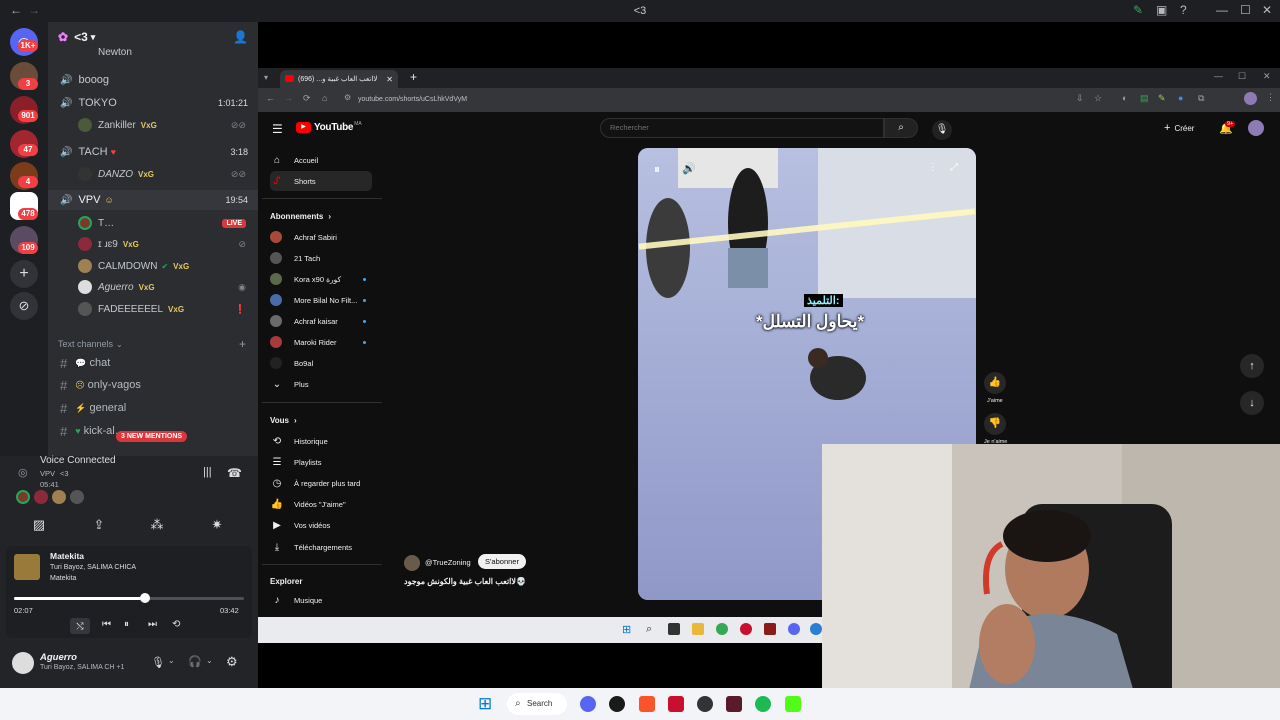  I want to click on progress-knob, so click(145, 598).